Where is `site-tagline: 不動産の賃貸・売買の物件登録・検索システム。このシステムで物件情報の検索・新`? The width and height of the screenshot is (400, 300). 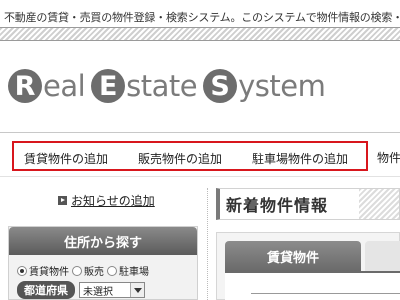
site-tagline: 不動産の賃貸・売買の物件登録・検索システム。このシステムで物件情報の検索・新 is located at coordinates (202, 17).